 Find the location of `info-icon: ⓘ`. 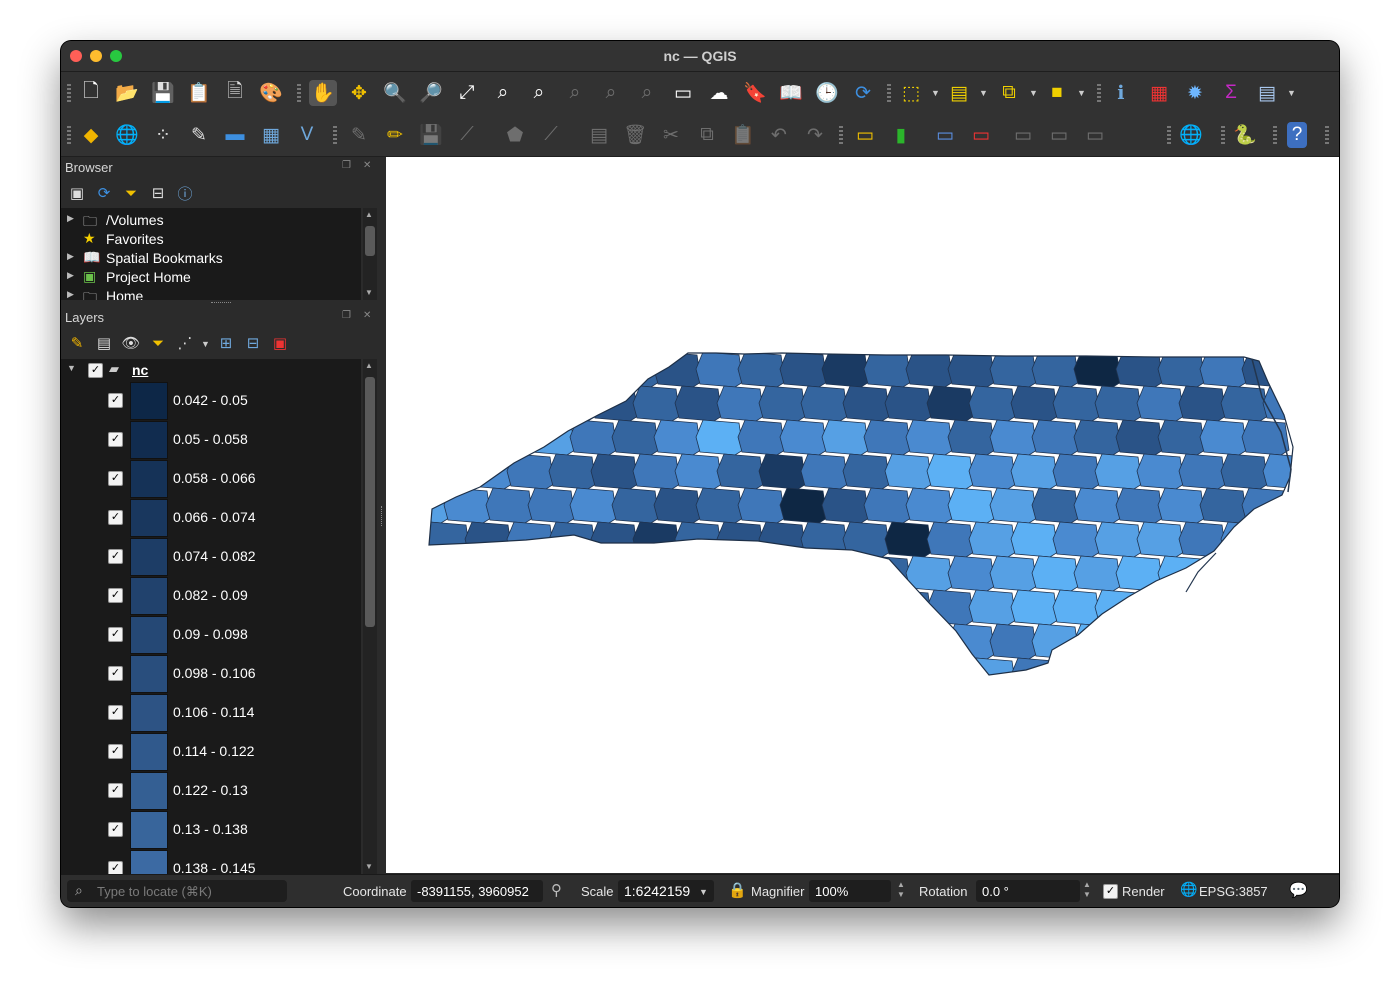

info-icon: ⓘ is located at coordinates (185, 193).